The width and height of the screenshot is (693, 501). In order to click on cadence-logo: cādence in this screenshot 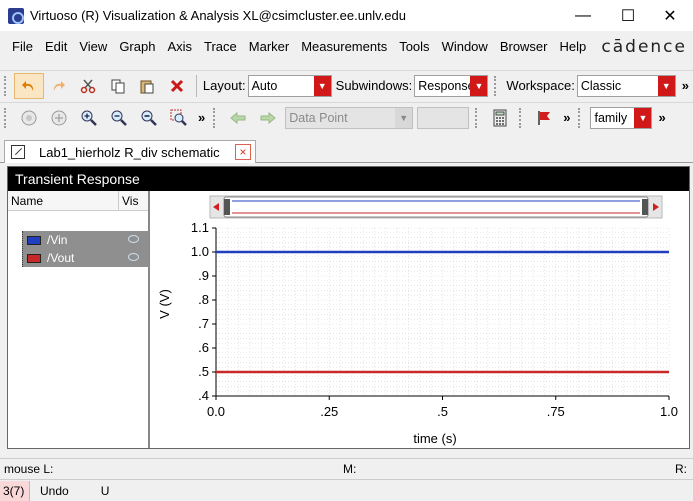, I will do `click(644, 47)`.